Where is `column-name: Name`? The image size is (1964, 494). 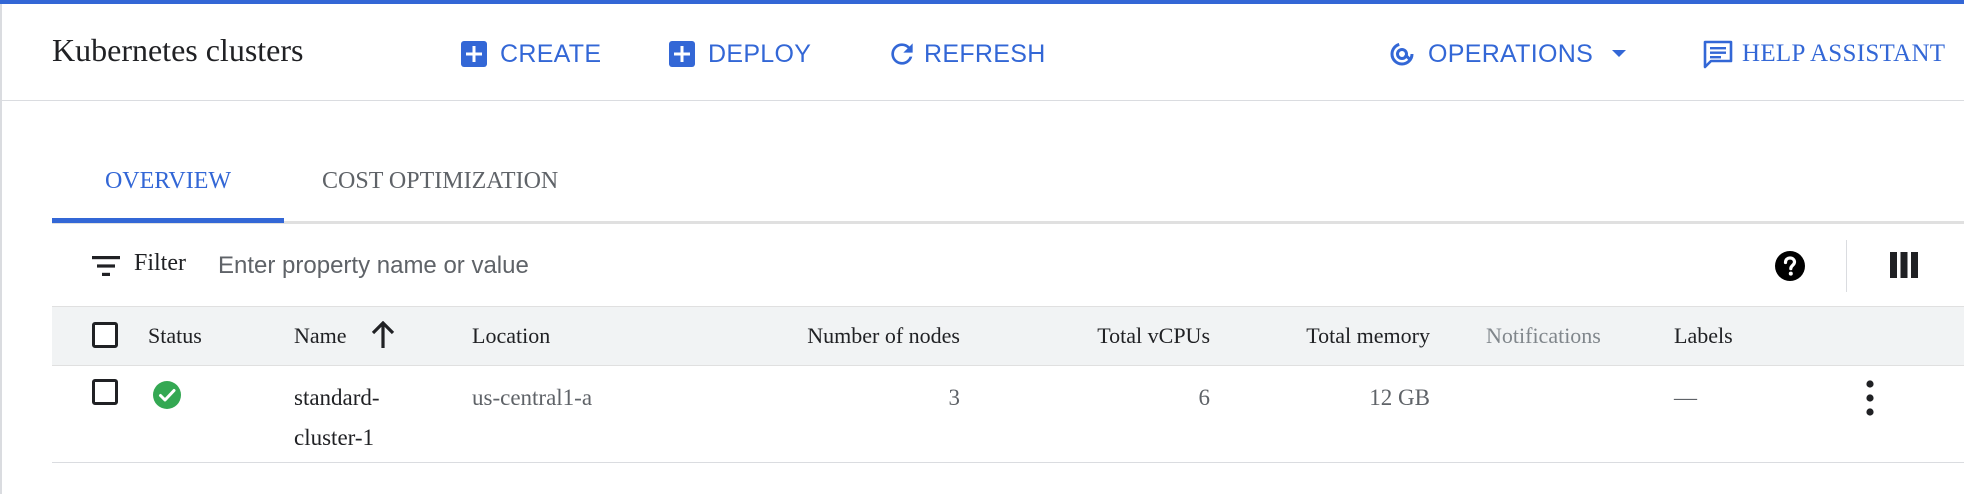 column-name: Name is located at coordinates (320, 336).